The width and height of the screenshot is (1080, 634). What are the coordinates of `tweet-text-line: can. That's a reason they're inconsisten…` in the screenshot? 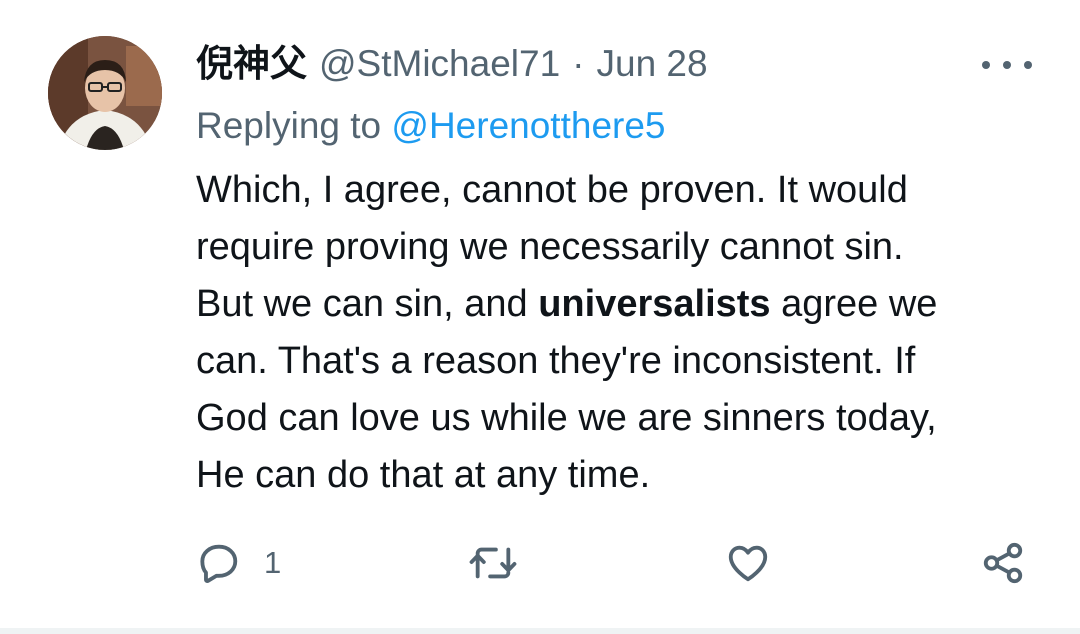 It's located at (556, 361).